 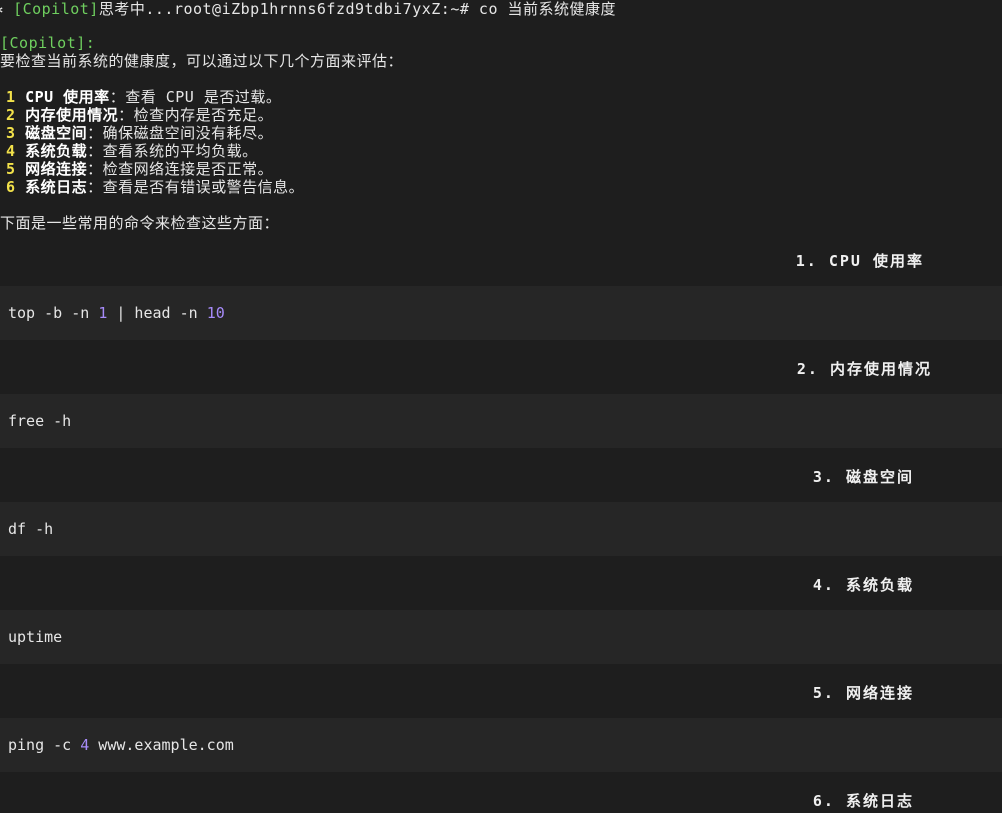 I want to click on aspect-item-number: 1, so click(x=16, y=97).